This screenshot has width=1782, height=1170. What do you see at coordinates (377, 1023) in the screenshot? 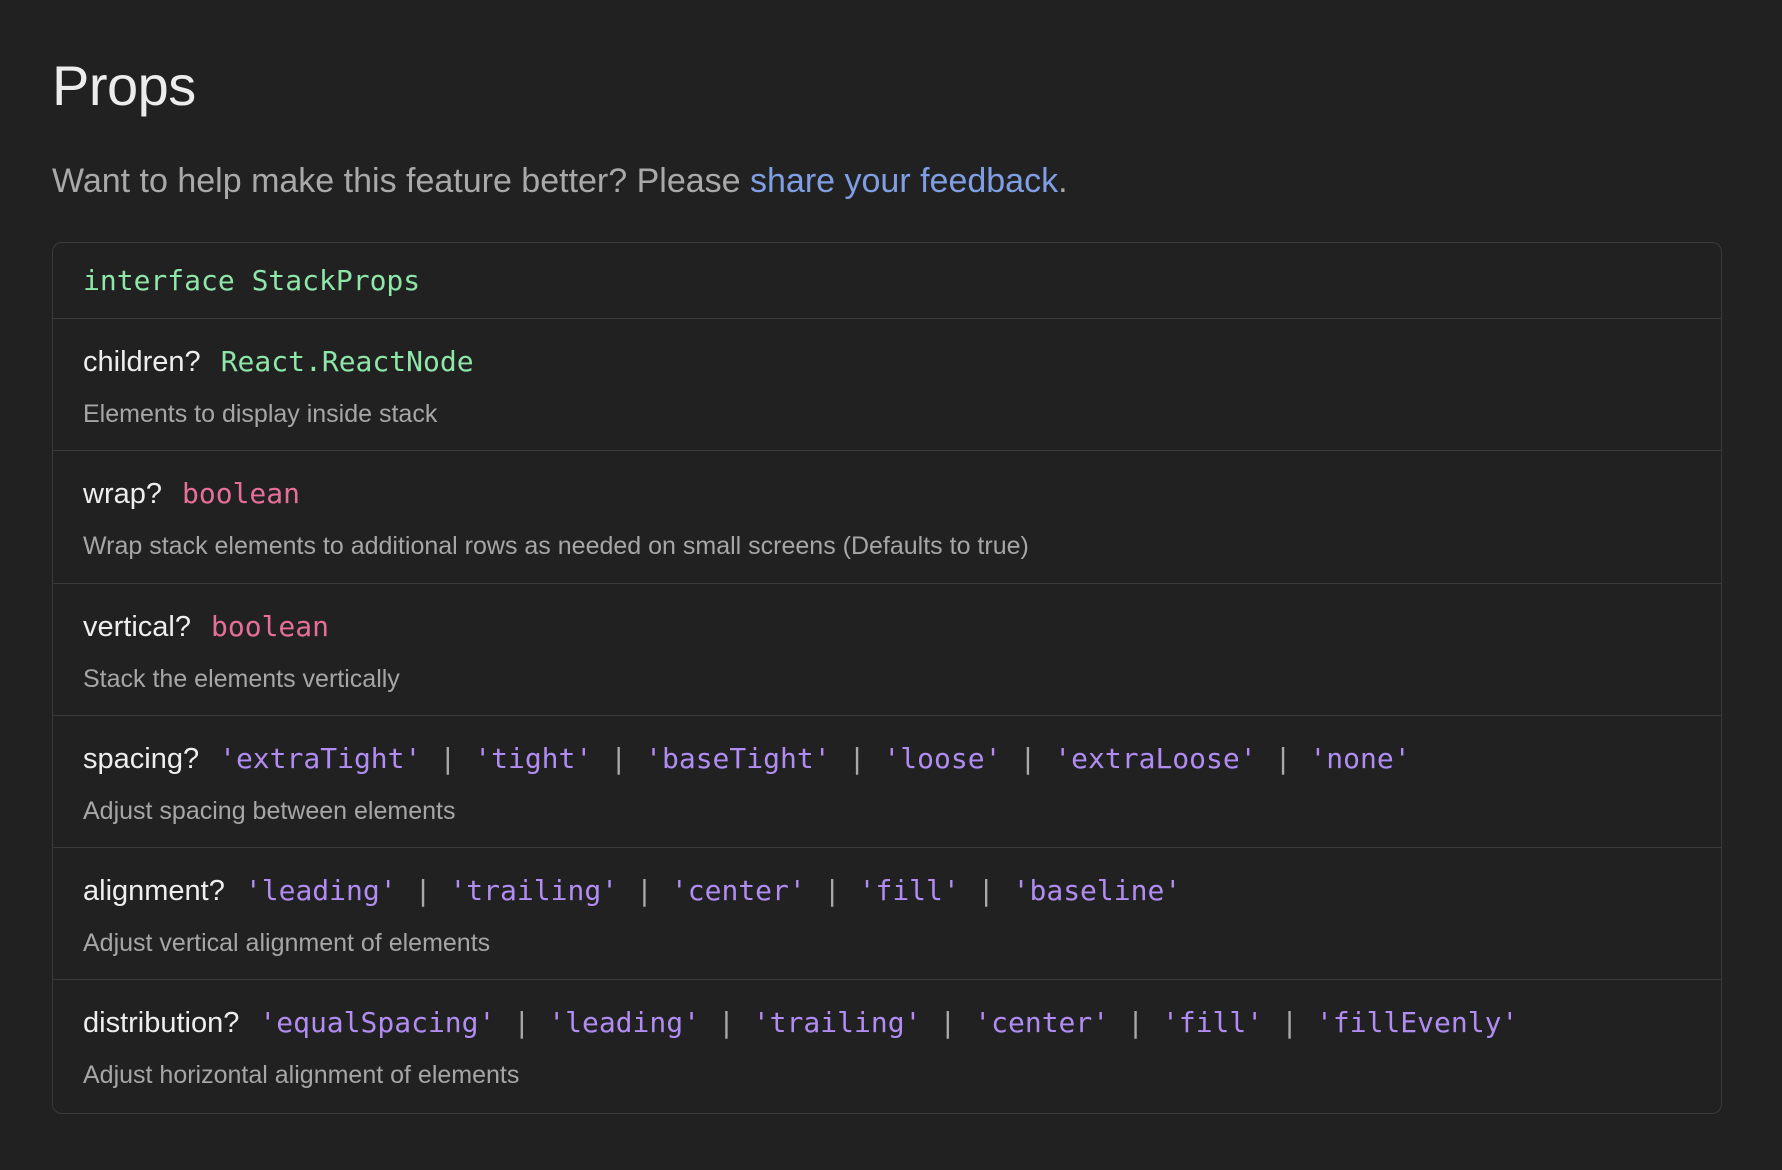
I see `prop-type: 'equalSpacing'` at bounding box center [377, 1023].